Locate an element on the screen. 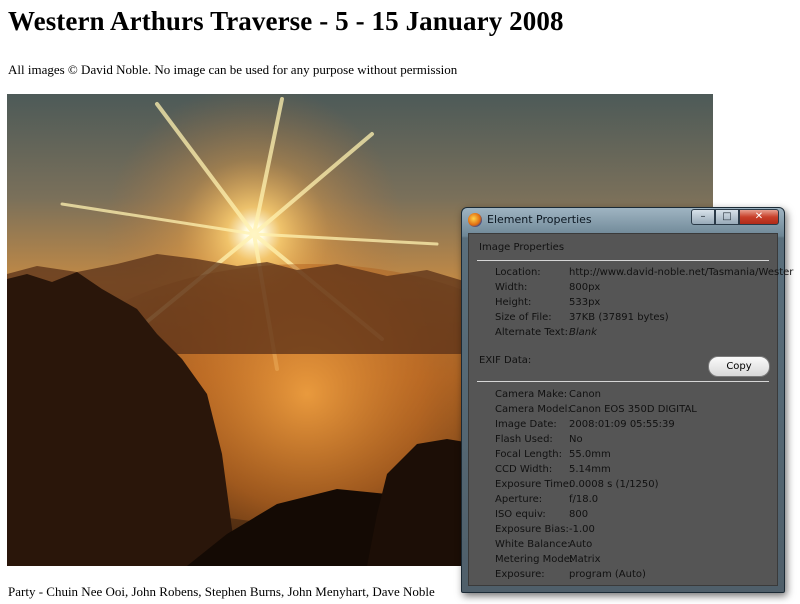  exif-label: Camera Make: is located at coordinates (531, 394).